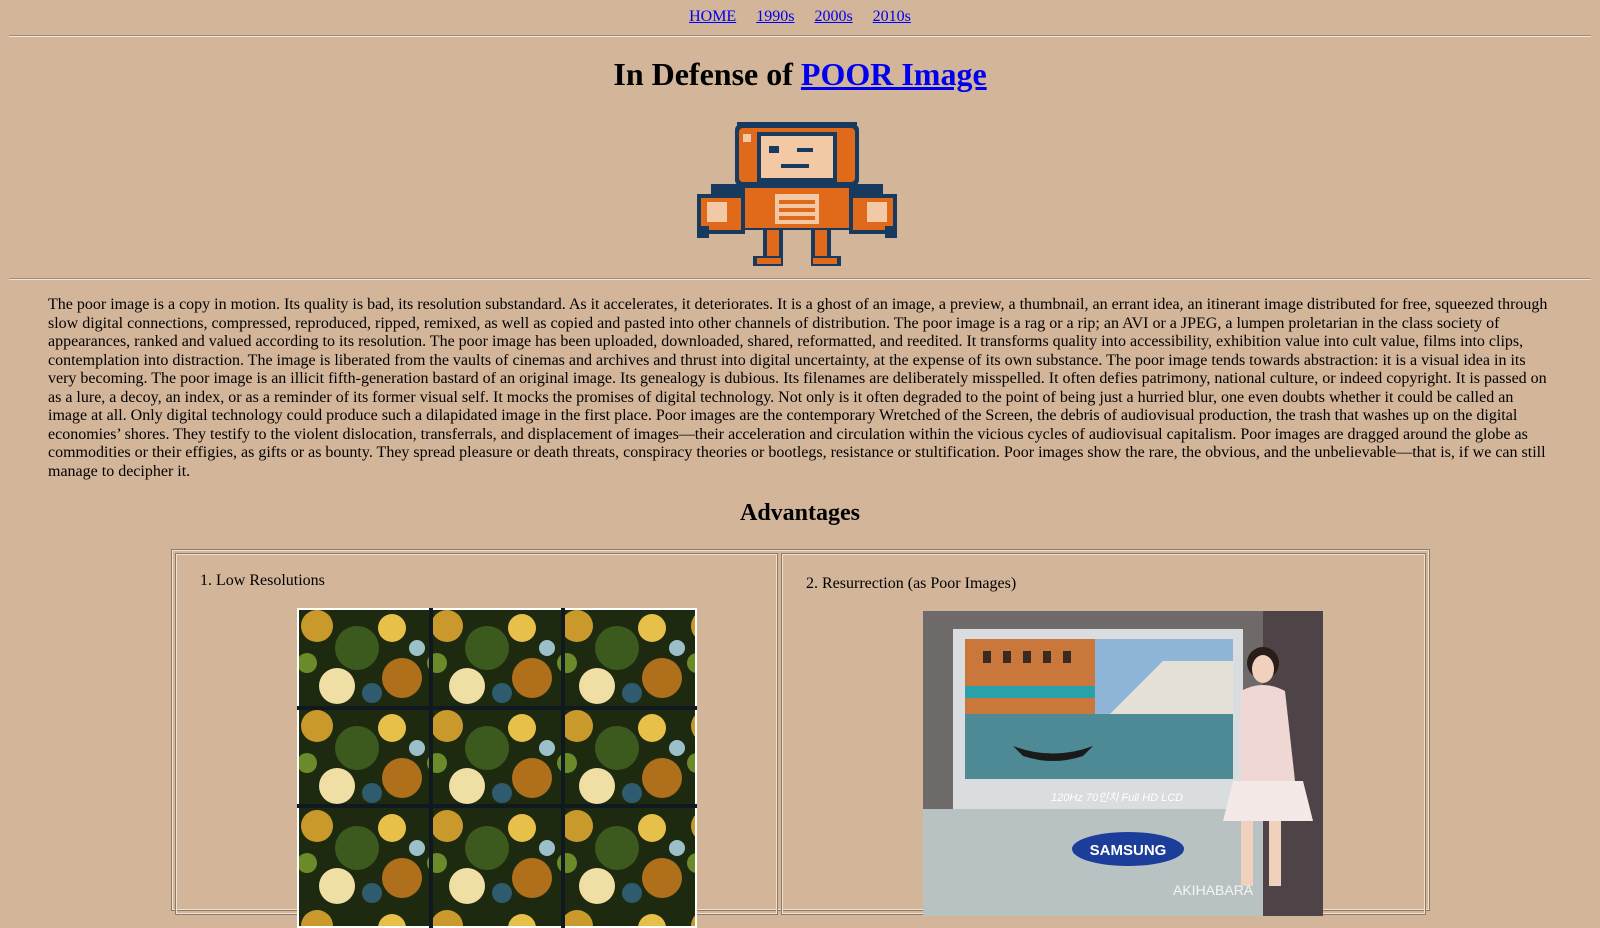  What do you see at coordinates (1128, 850) in the screenshot?
I see `samsung-logo: SAMSUNG` at bounding box center [1128, 850].